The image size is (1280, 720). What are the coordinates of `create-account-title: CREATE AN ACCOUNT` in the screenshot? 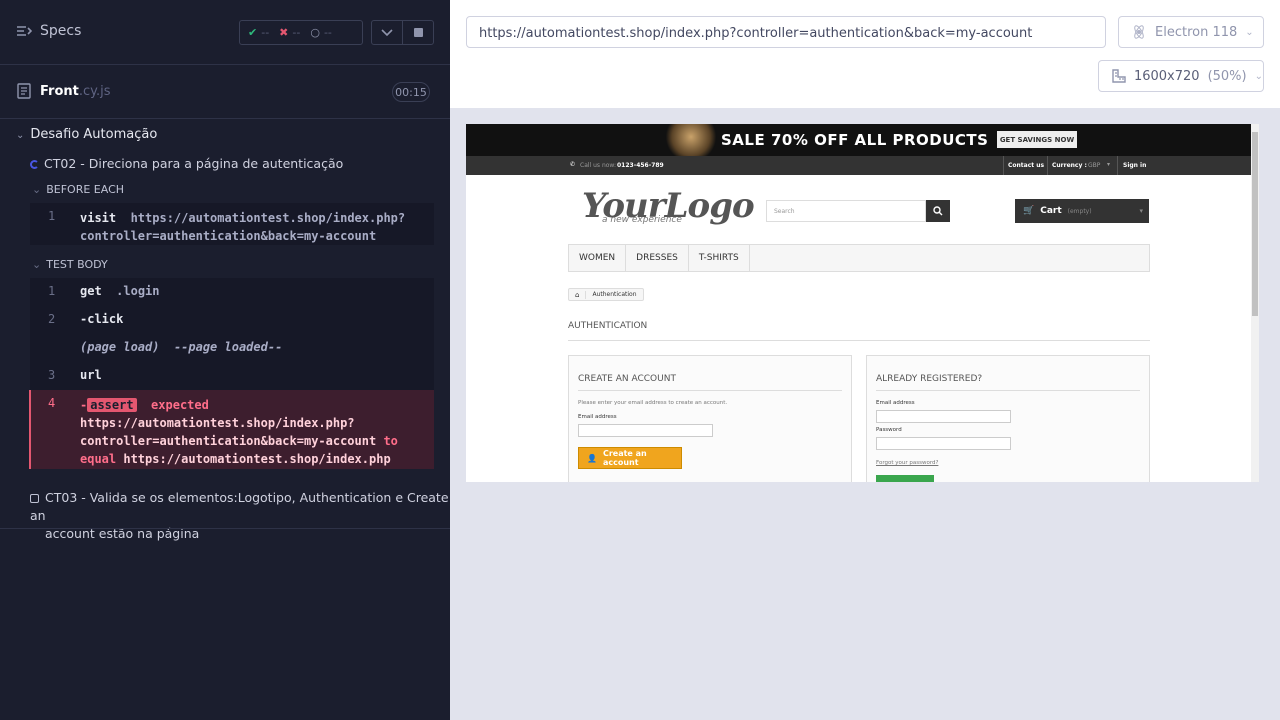 It's located at (627, 379).